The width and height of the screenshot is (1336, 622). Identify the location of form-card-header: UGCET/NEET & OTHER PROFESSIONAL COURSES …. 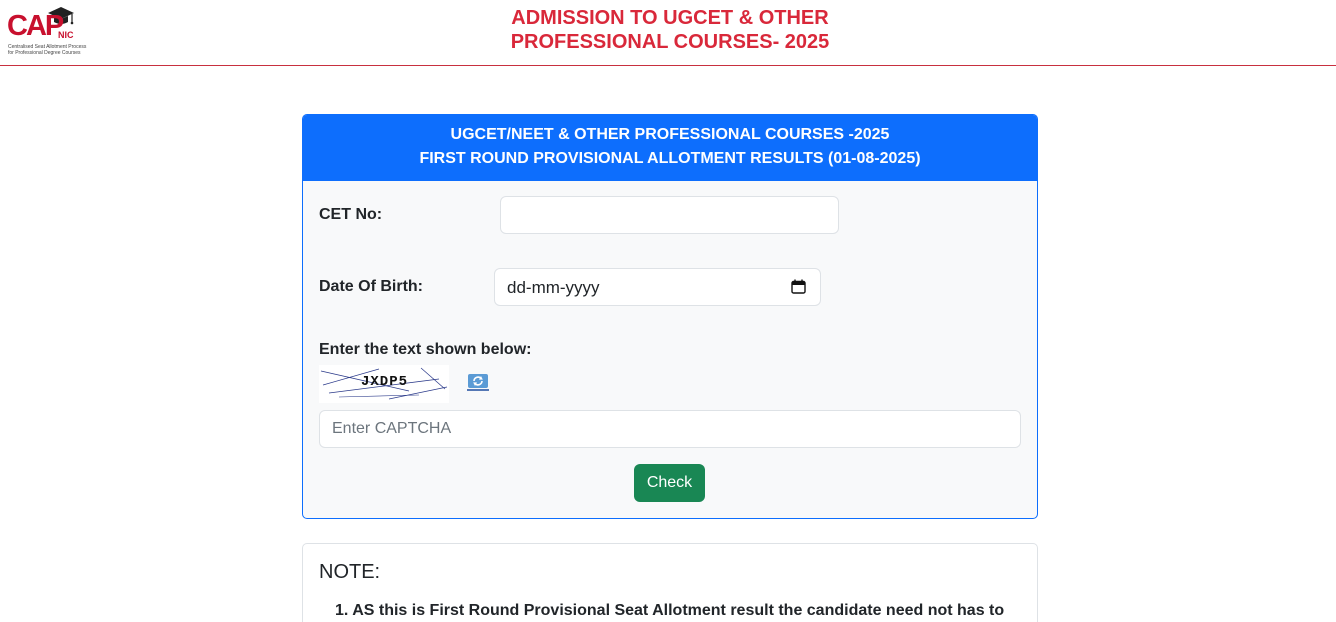
(670, 148).